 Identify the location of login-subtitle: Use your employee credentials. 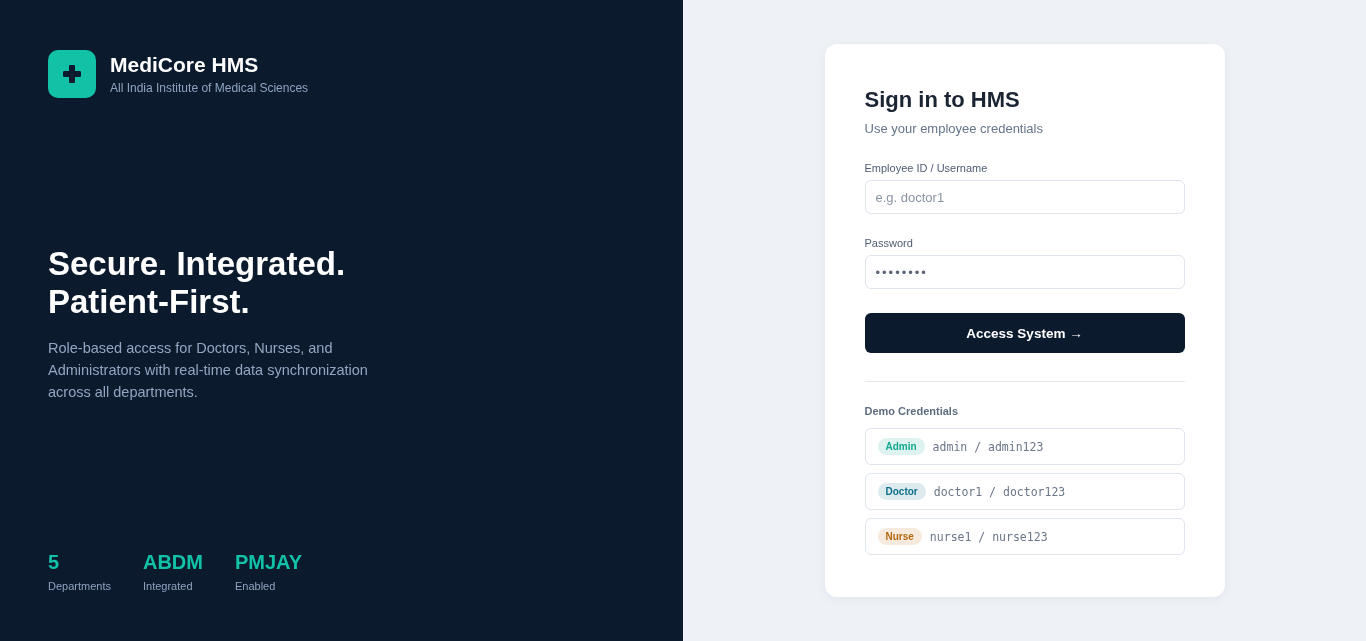
(954, 129).